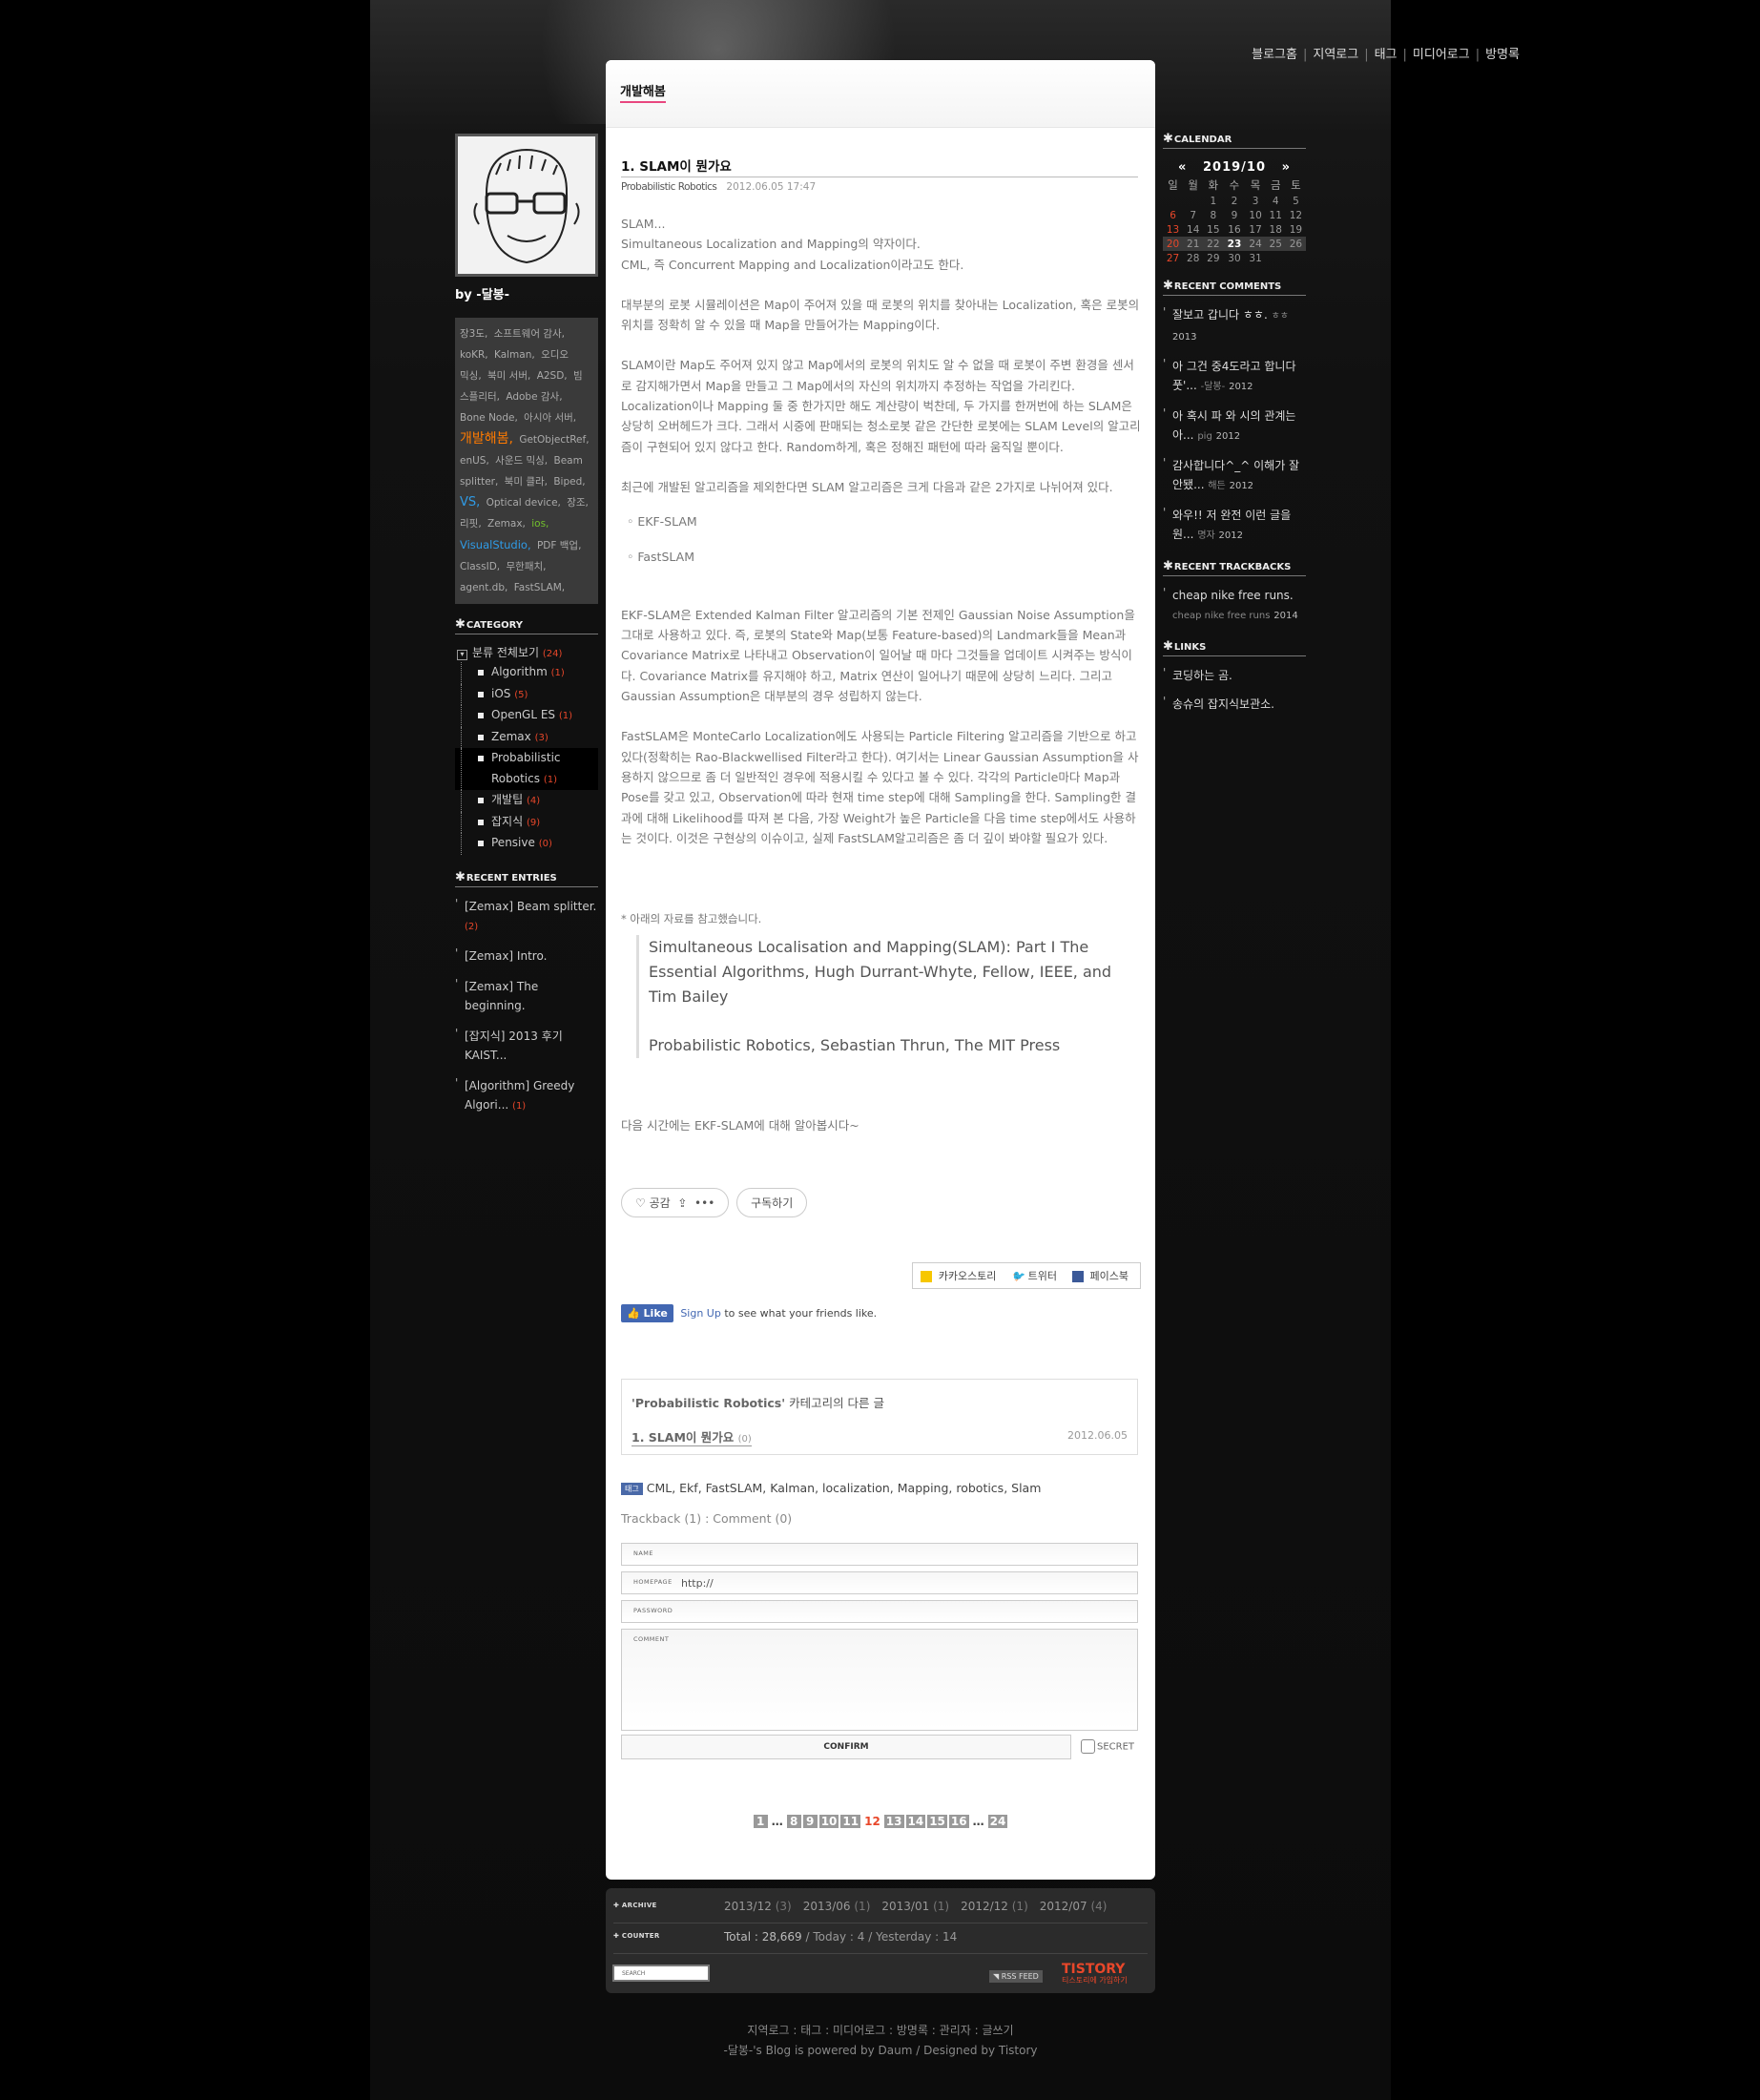 Image resolution: width=1760 pixels, height=2100 pixels. Describe the element at coordinates (480, 566) in the screenshot. I see `tag-link: ClassID,` at that location.